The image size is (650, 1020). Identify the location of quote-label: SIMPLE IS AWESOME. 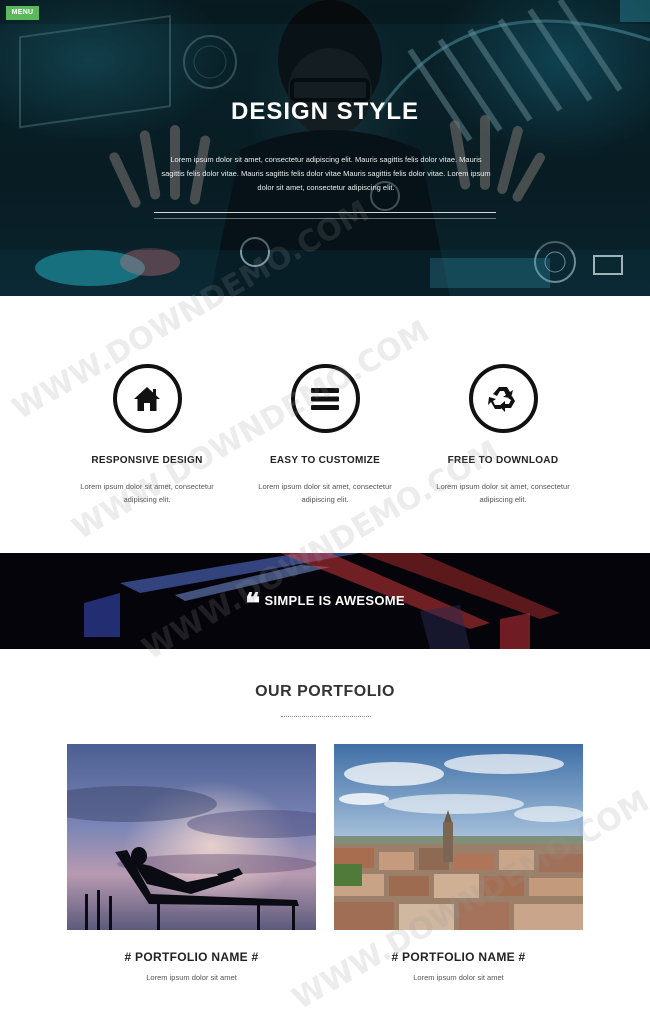
(334, 600).